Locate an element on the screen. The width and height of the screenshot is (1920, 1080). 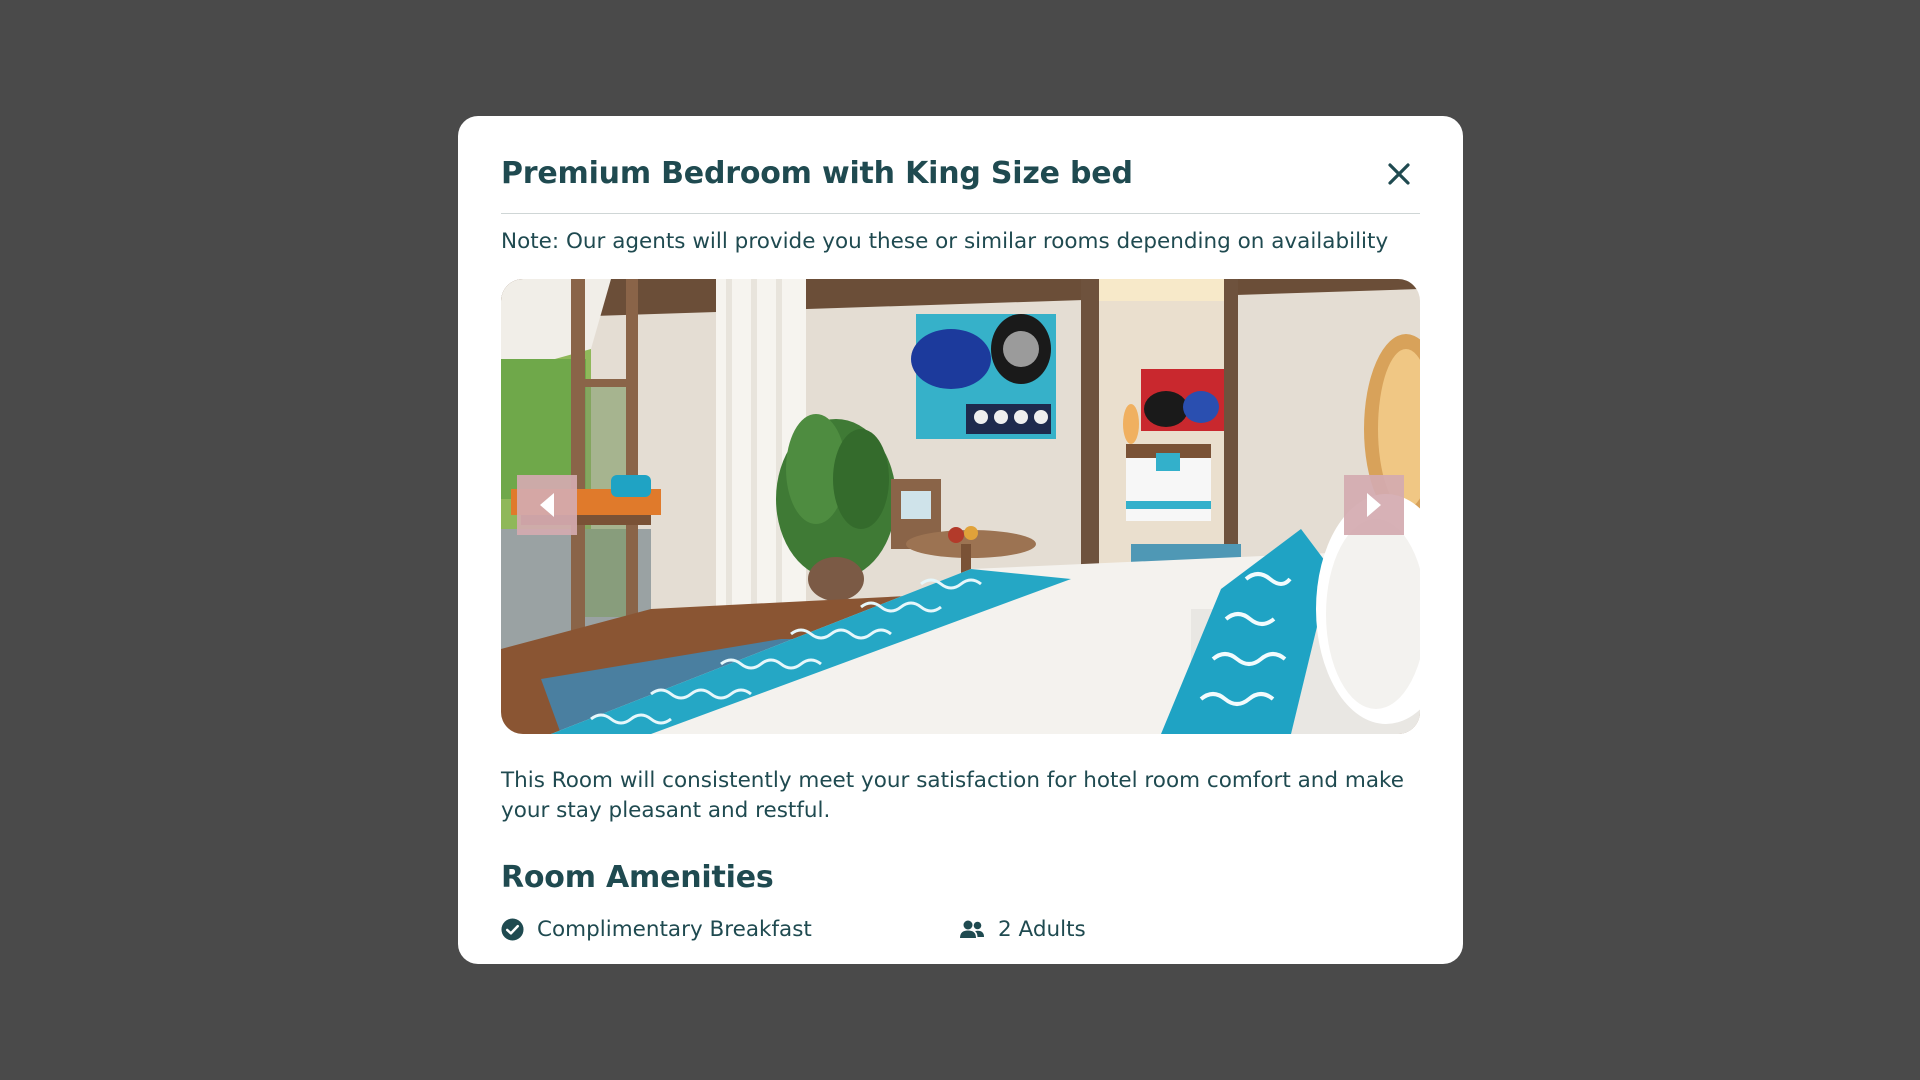
users-icon is located at coordinates (972, 930).